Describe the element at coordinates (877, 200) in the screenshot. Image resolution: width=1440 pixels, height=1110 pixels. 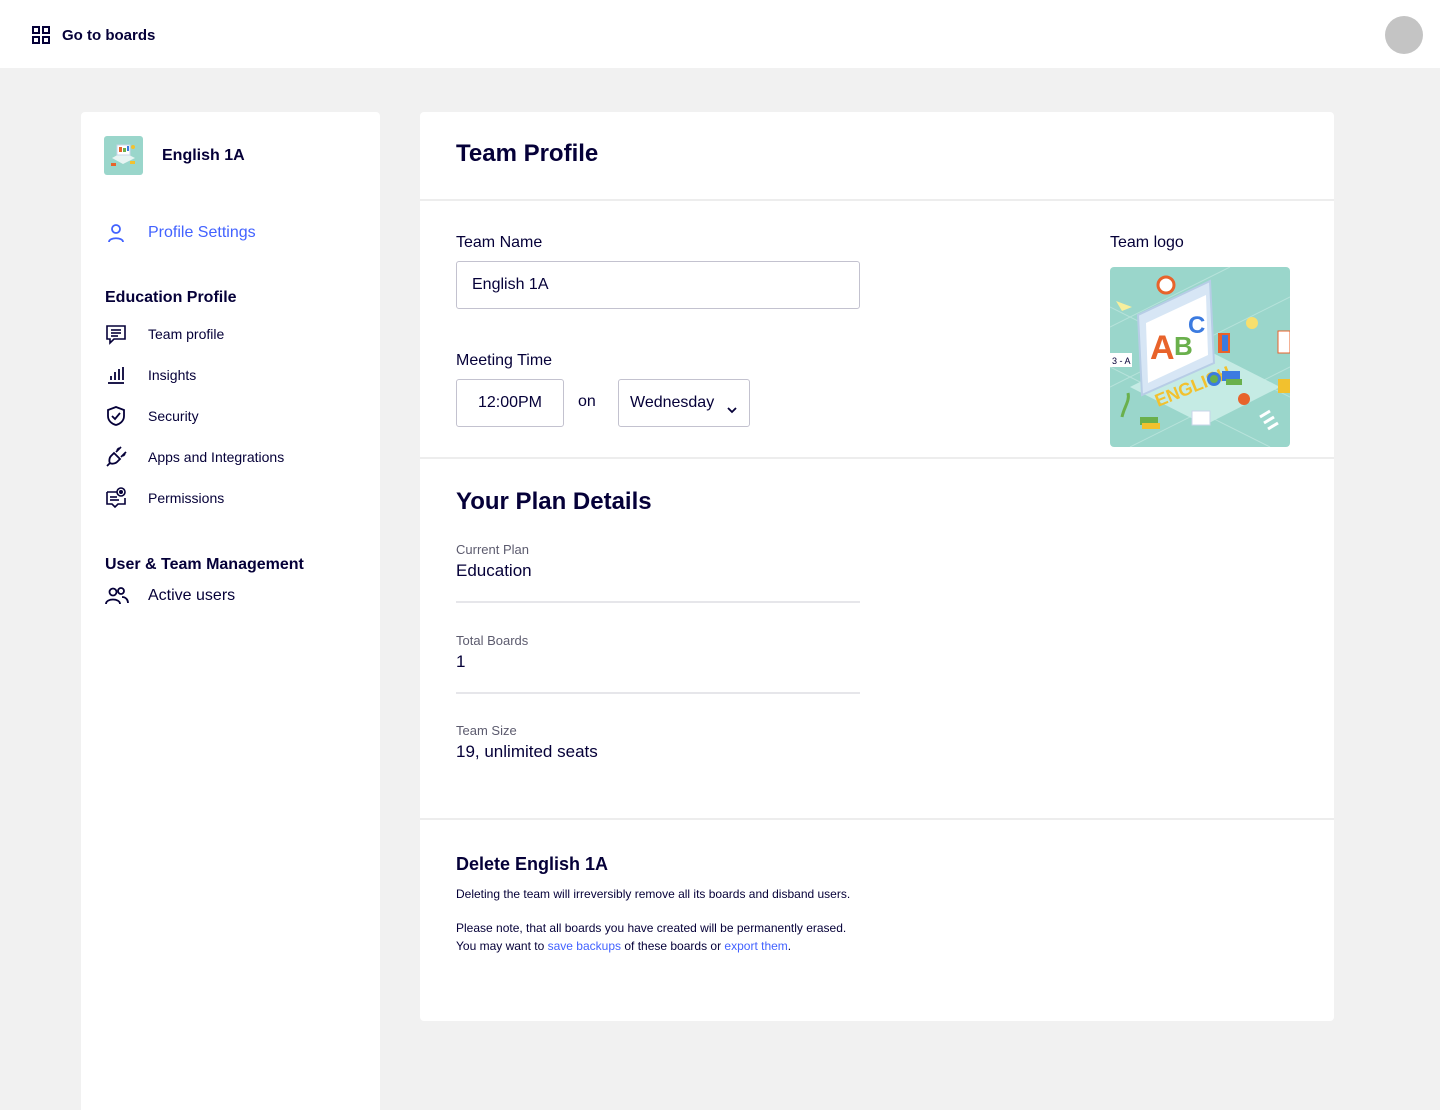
I see `header-divider` at that location.